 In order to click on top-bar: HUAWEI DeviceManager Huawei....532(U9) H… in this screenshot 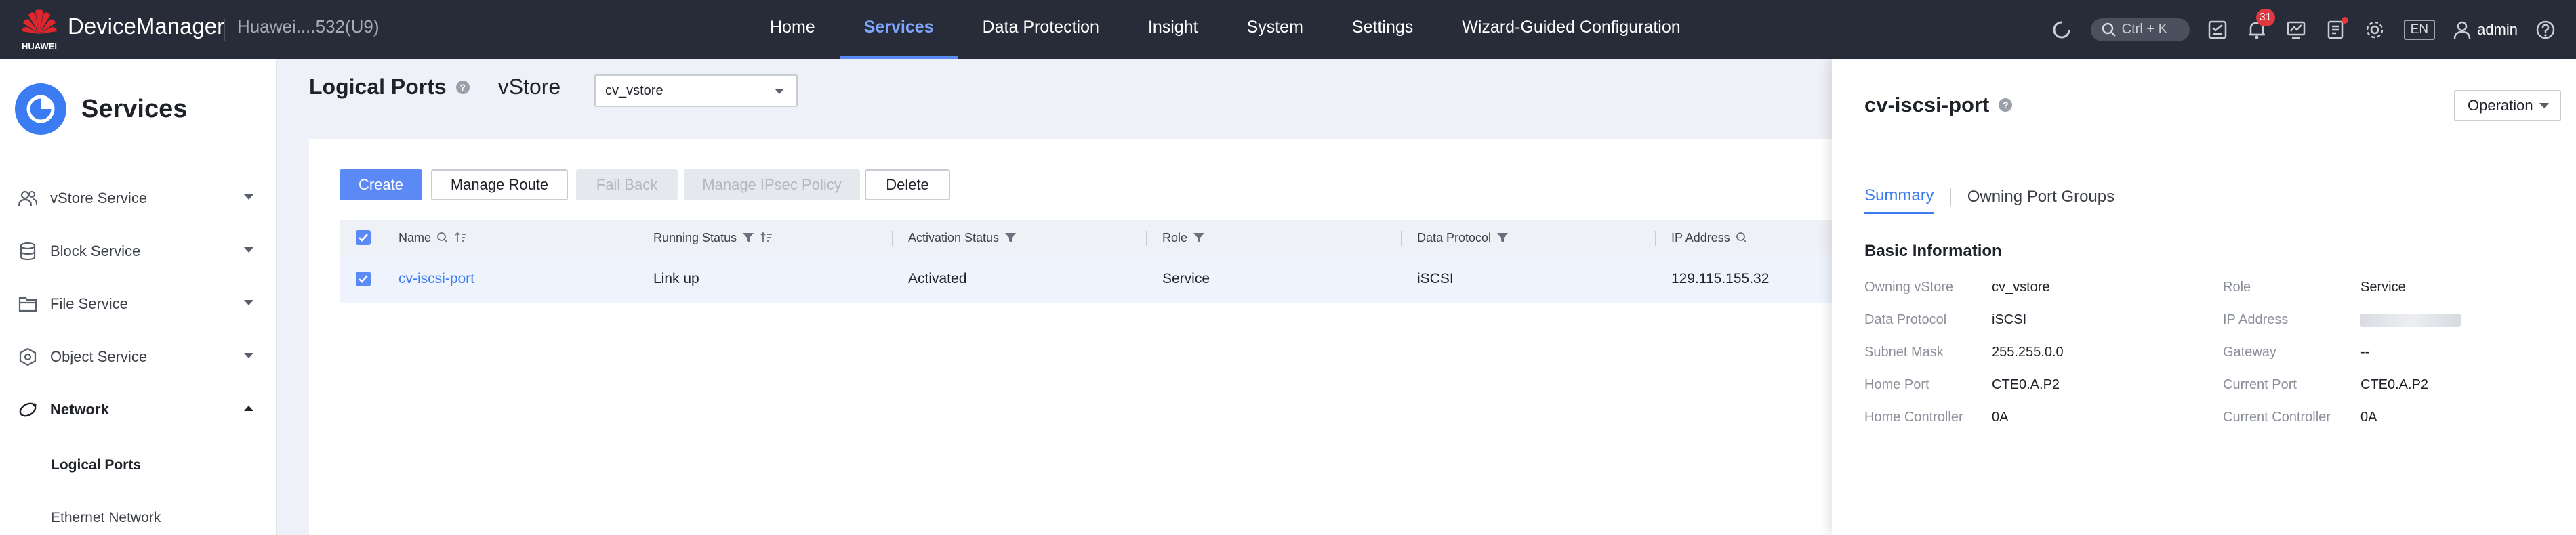, I will do `click(1288, 29)`.